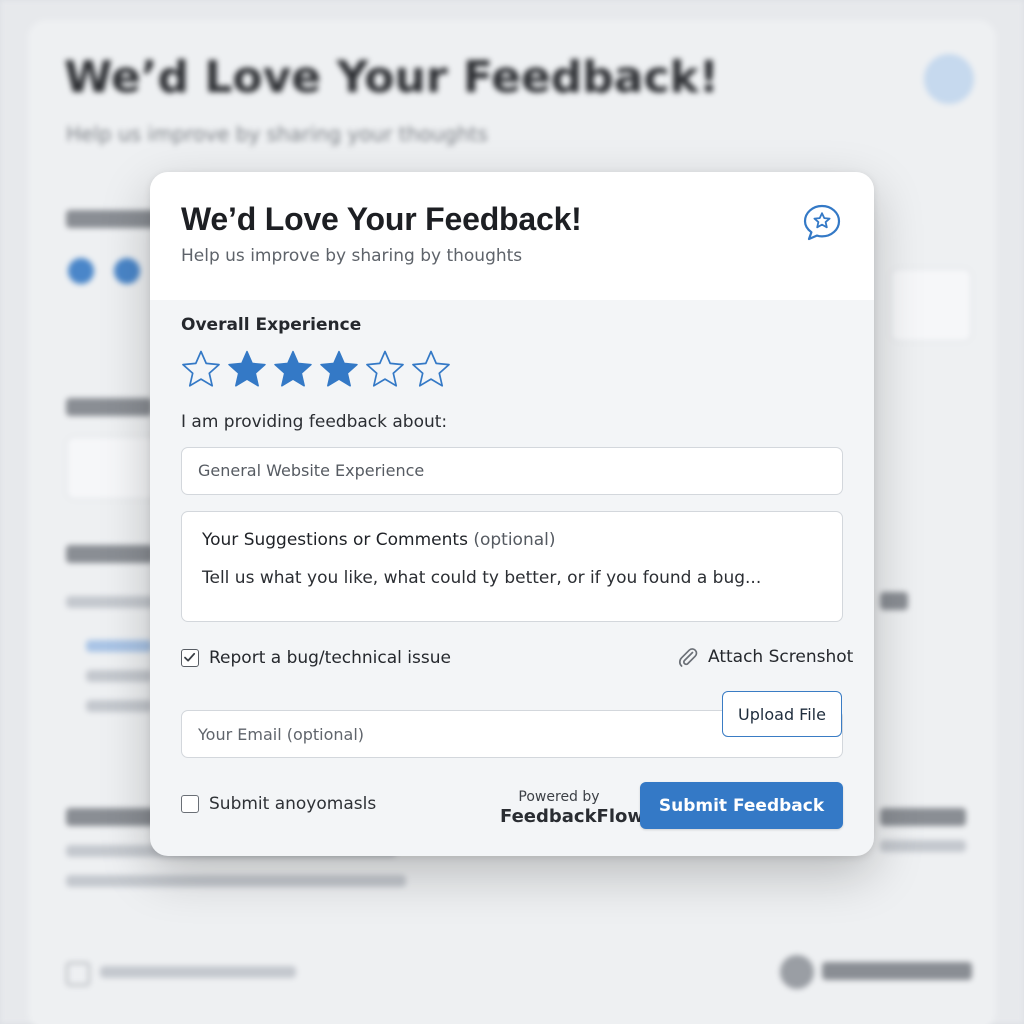 The image size is (1024, 1024). What do you see at coordinates (335, 540) in the screenshot?
I see `comments-label-text: Your Suggestions or Comments` at bounding box center [335, 540].